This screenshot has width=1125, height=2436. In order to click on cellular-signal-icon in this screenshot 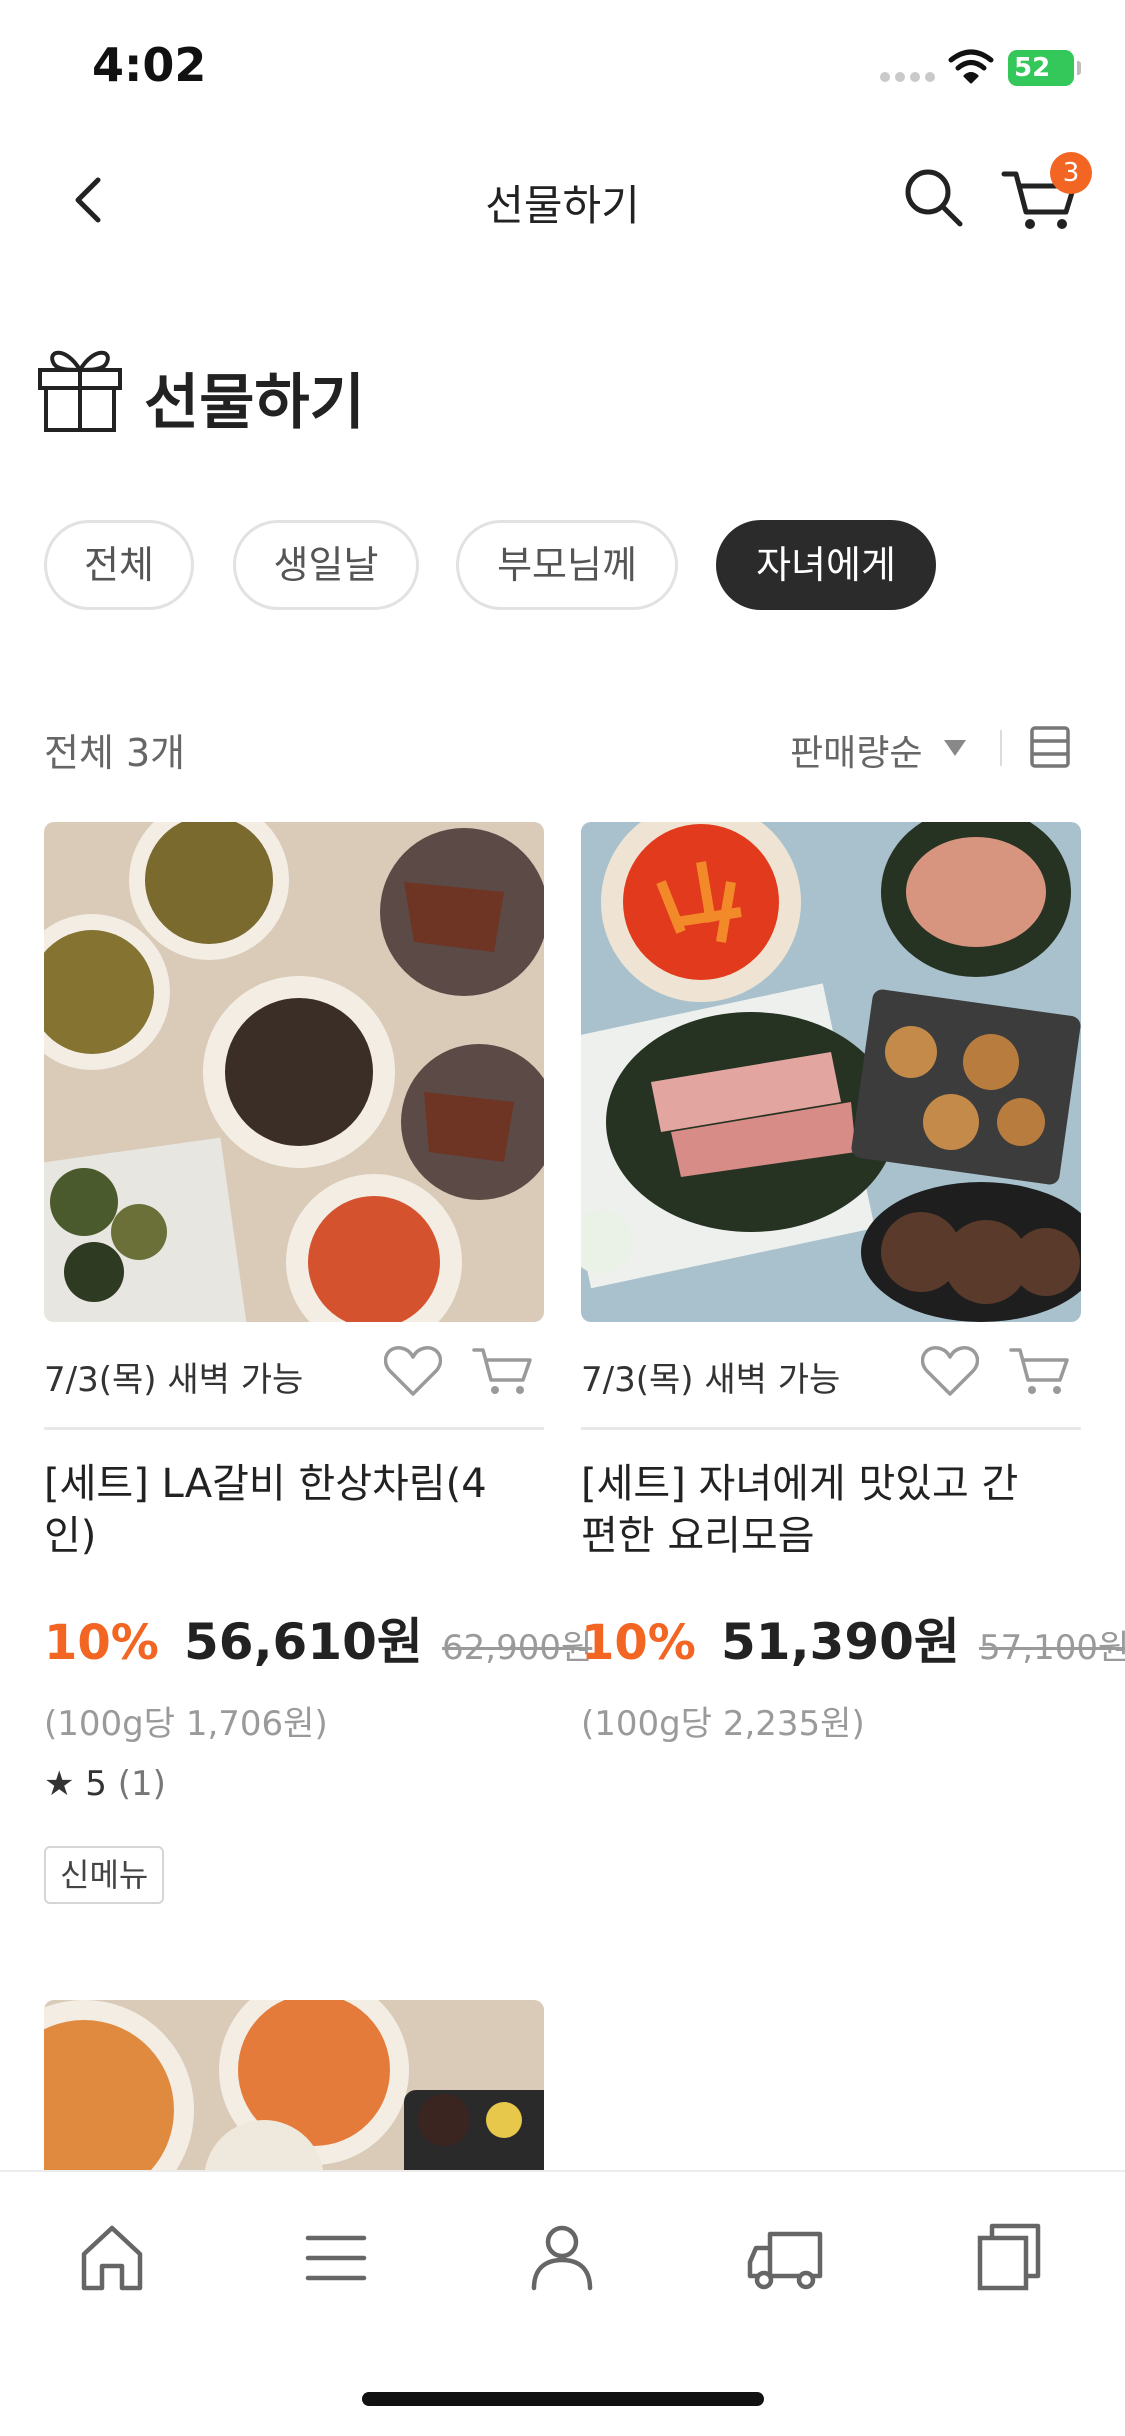, I will do `click(908, 77)`.